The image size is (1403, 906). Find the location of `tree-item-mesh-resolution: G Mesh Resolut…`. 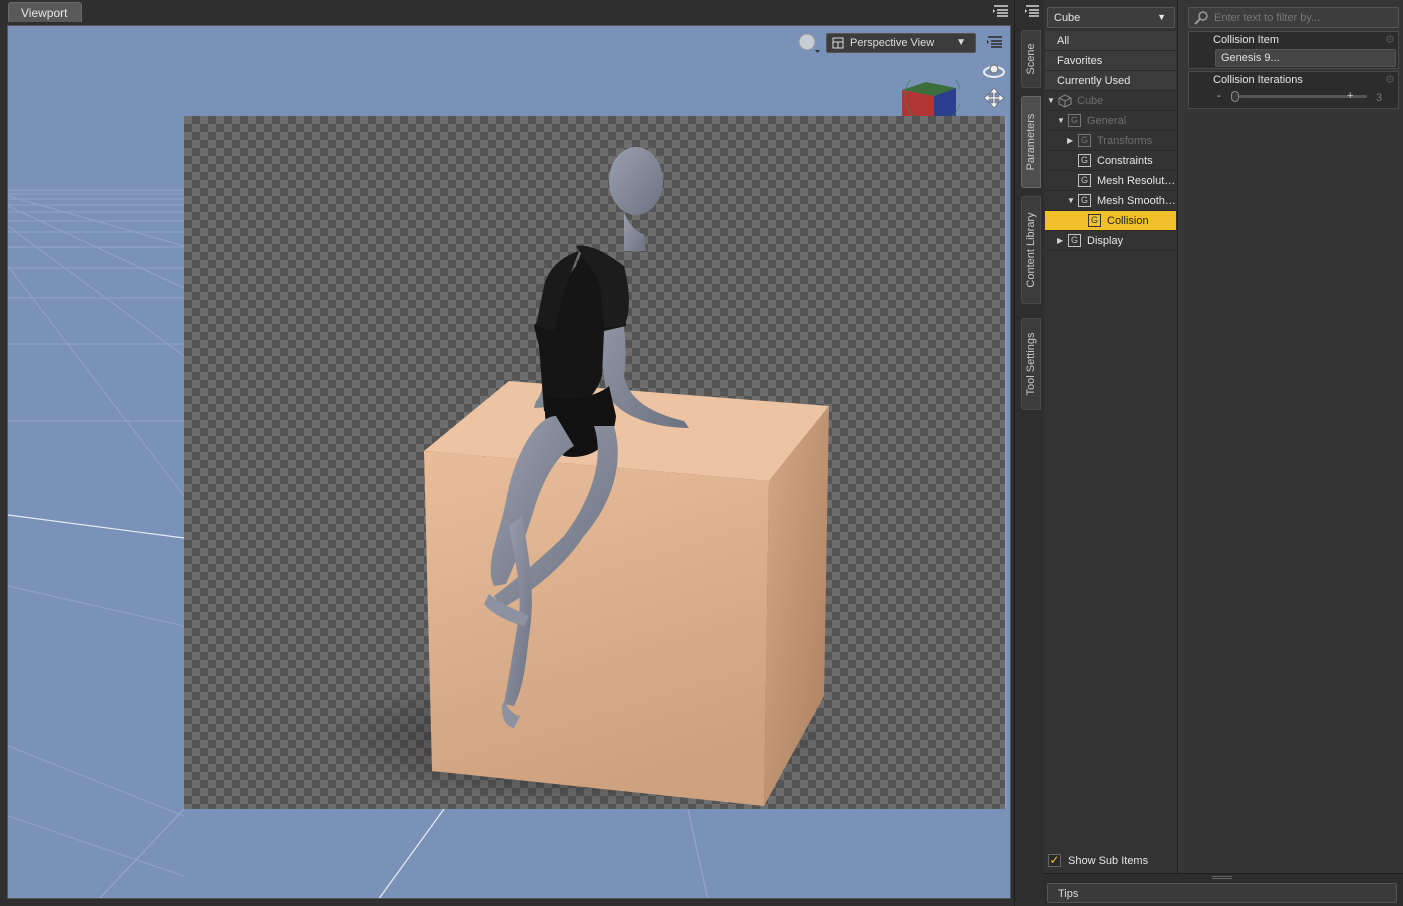

tree-item-mesh-resolution: G Mesh Resolut… is located at coordinates (1110, 181).